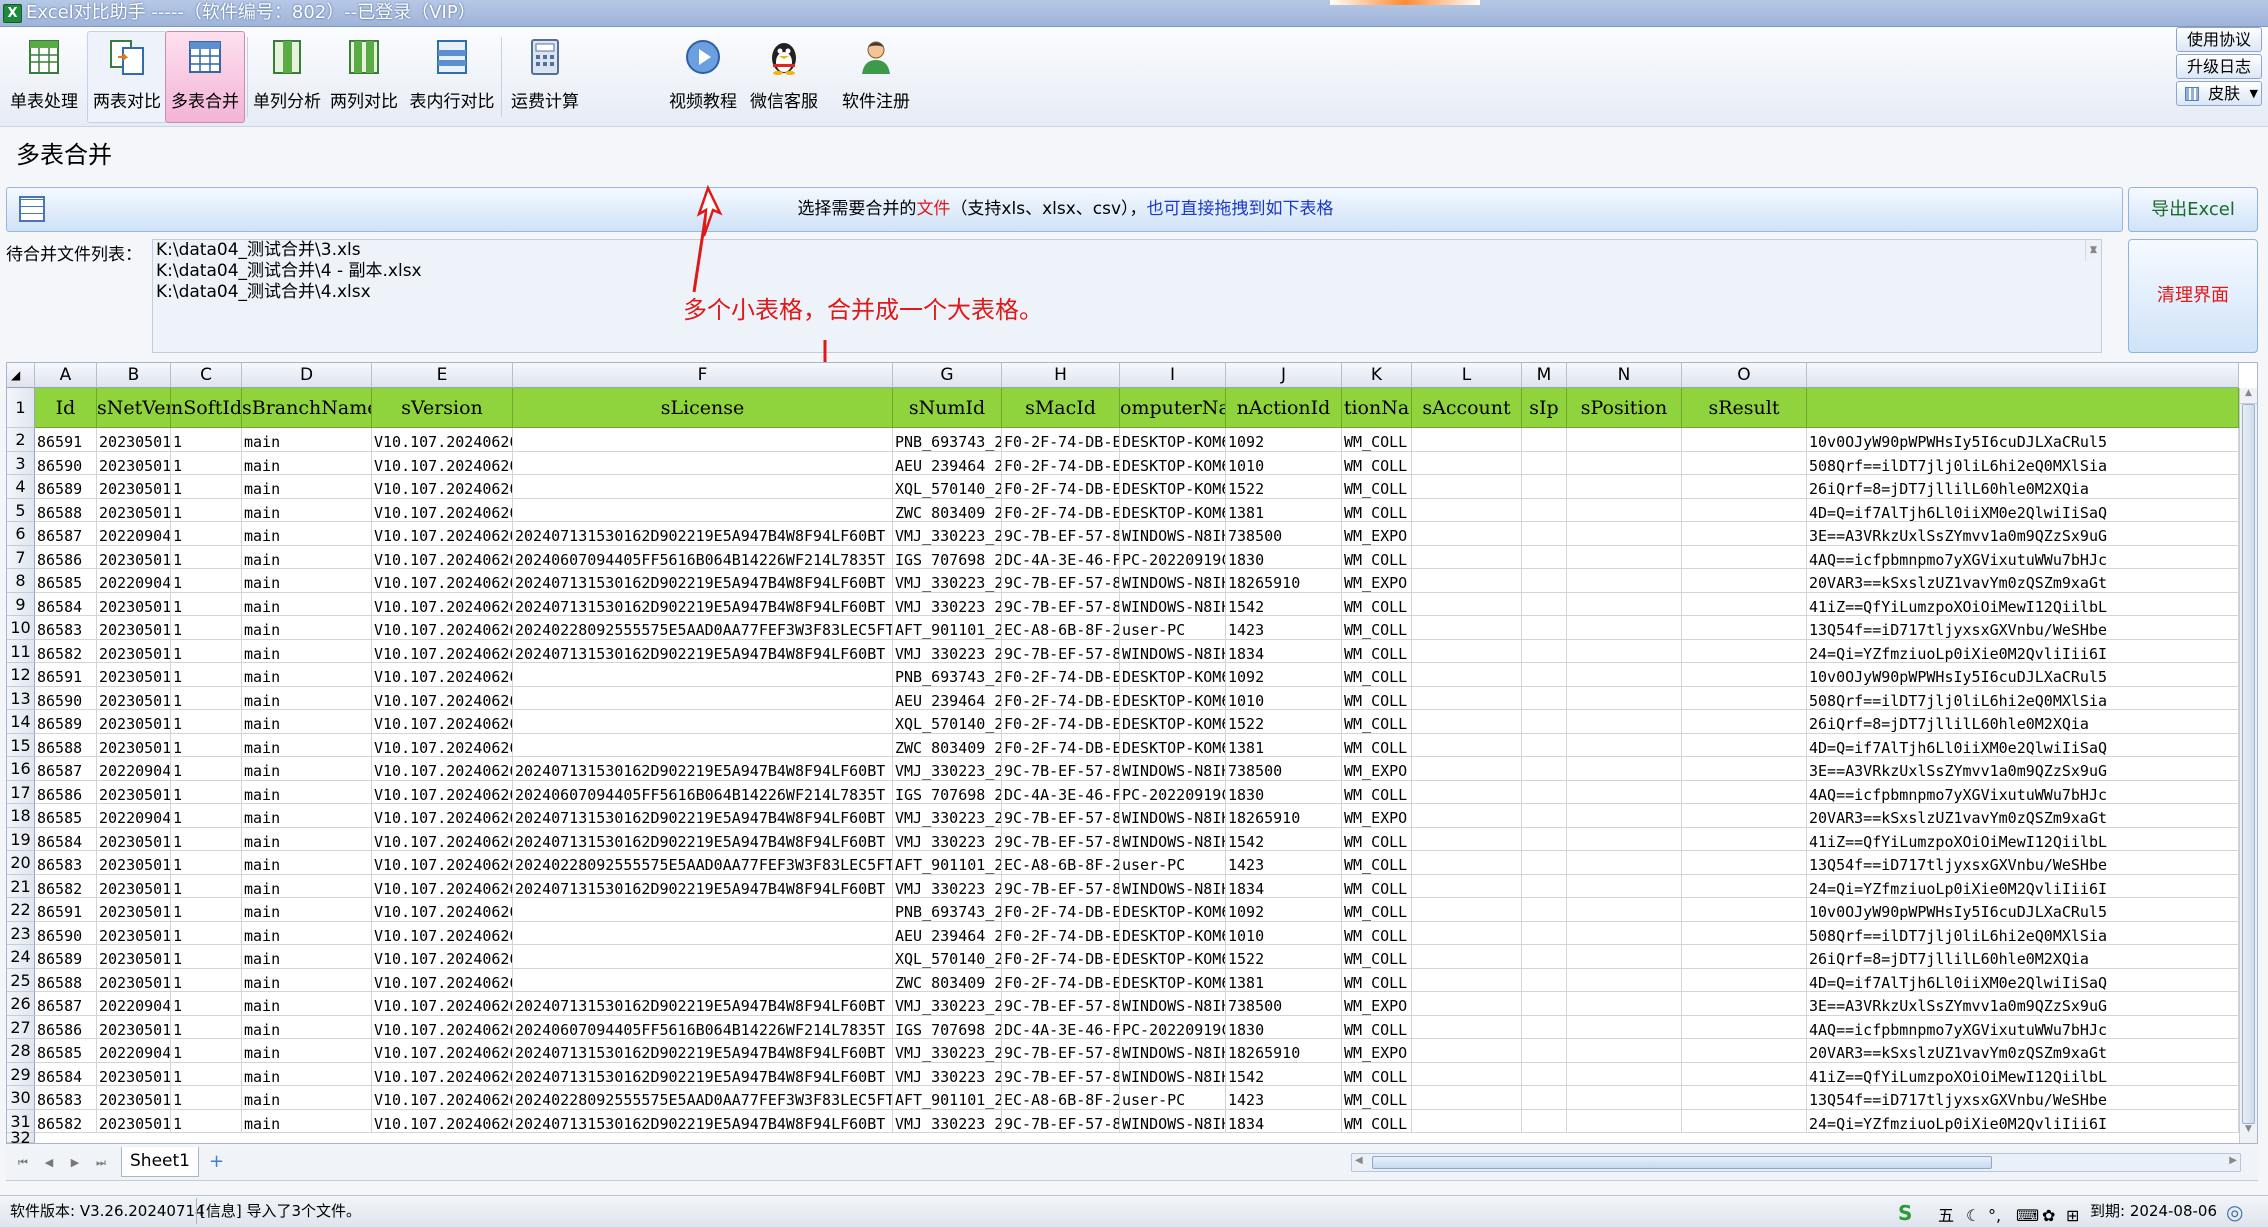 The image size is (2268, 1227). I want to click on table-cell: 86588, so click(66, 980).